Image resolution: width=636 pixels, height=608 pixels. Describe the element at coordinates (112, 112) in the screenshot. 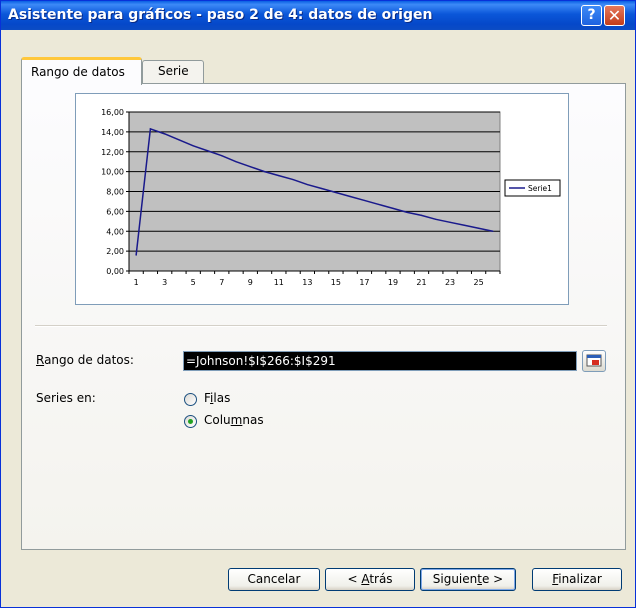

I see `y-tick-label: 16,00` at that location.